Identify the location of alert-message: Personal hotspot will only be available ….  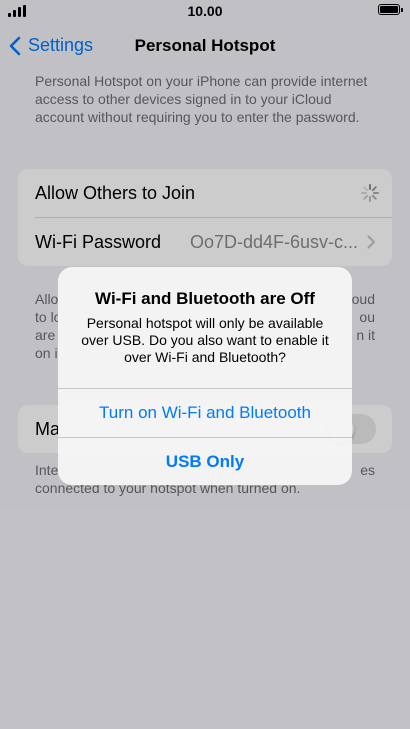
(205, 340).